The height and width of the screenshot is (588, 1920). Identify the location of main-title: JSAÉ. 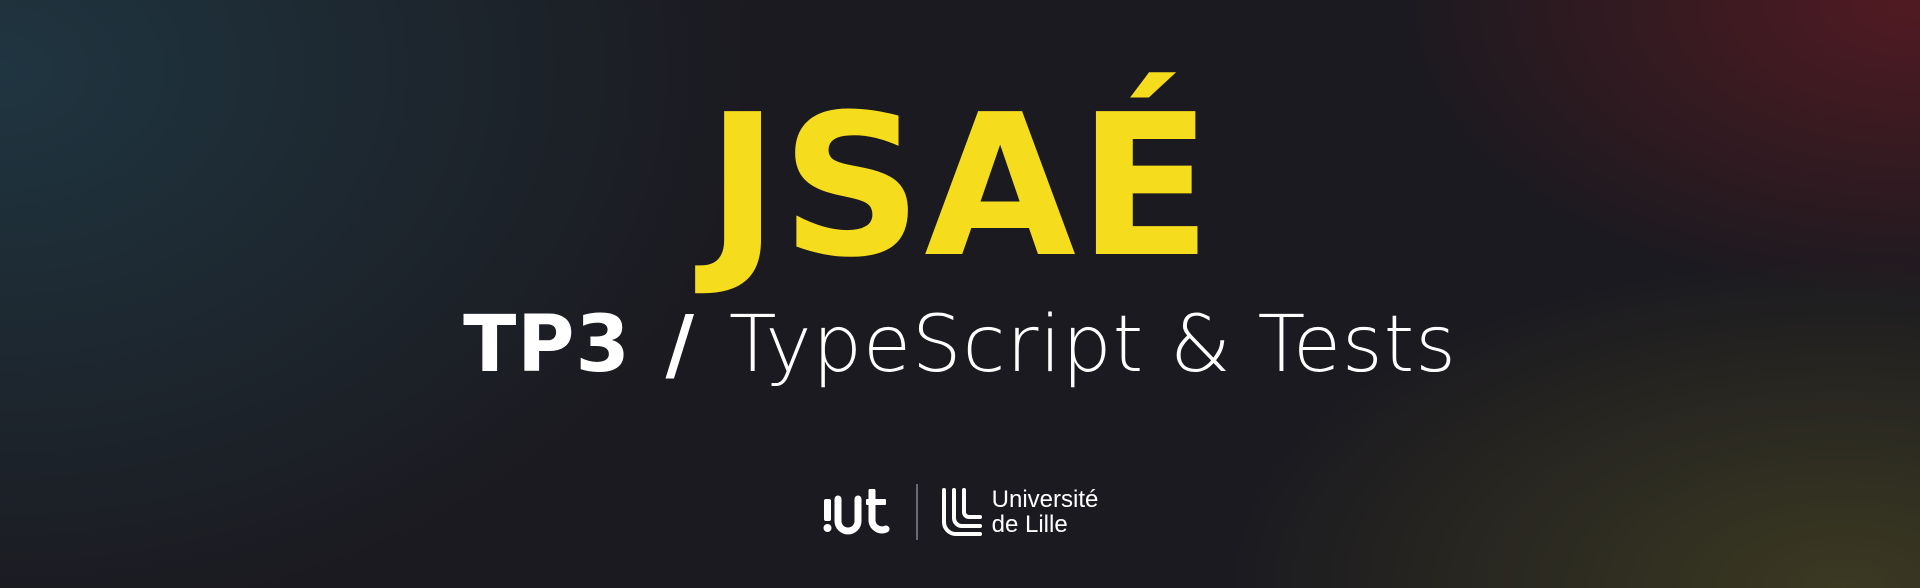
(960, 187).